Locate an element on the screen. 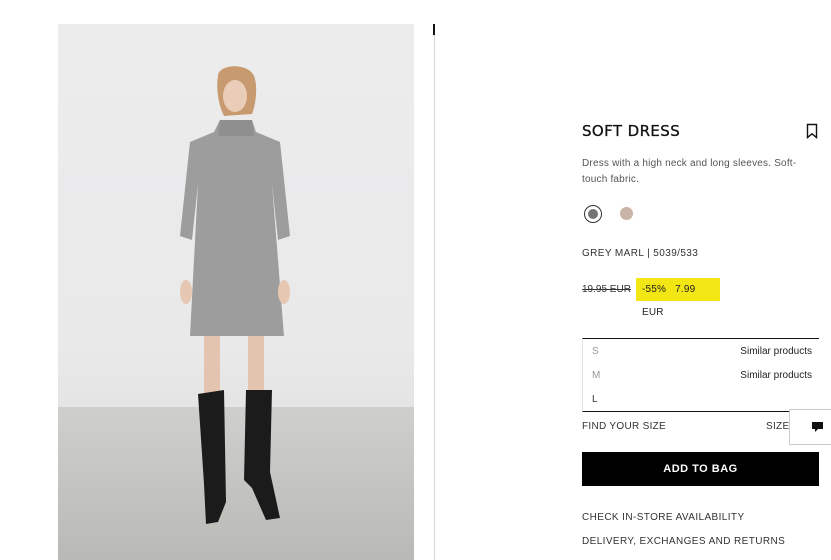 This screenshot has height=560, width=831. add-to-bag-button: ADD TO BAG is located at coordinates (700, 469).